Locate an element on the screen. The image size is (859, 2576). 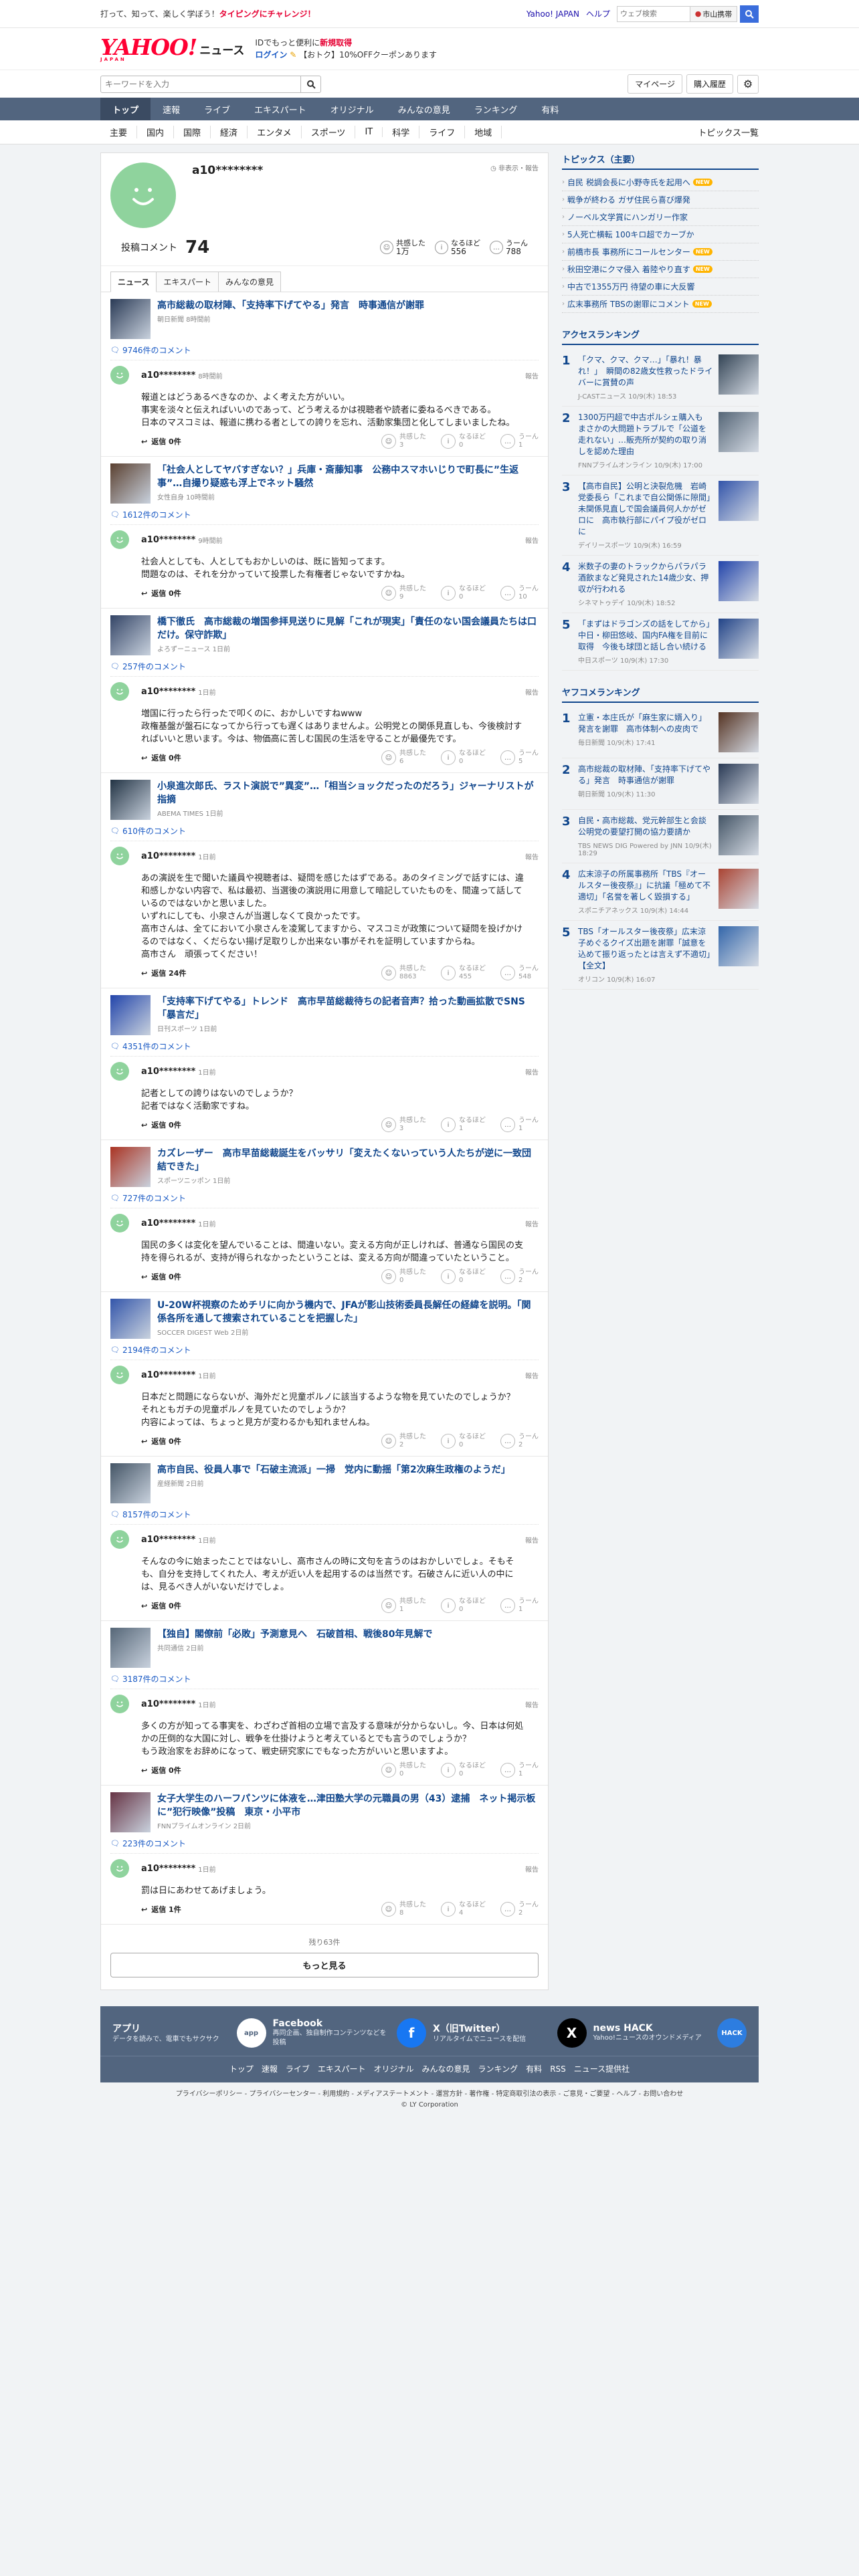
cat-sports: スポーツ is located at coordinates (329, 132).